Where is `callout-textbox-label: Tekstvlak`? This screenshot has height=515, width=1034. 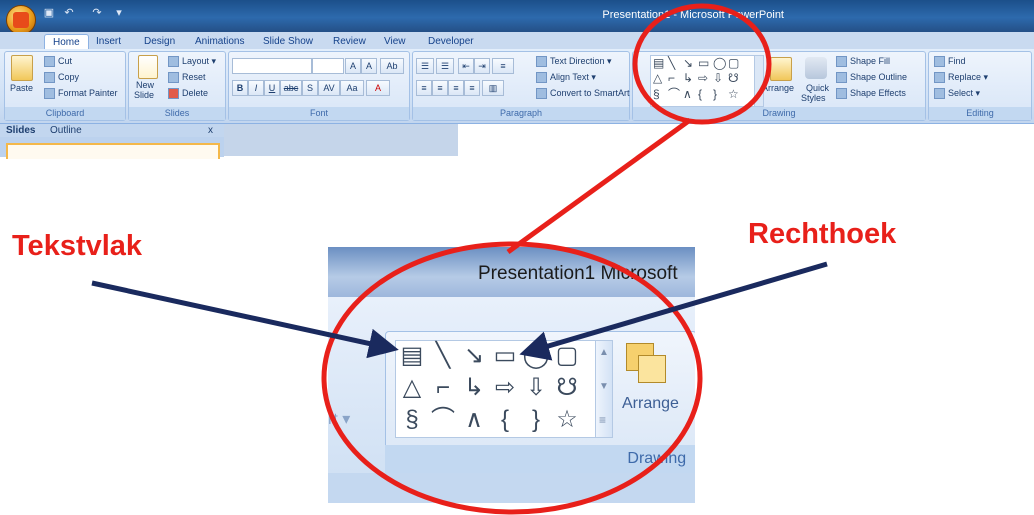
callout-textbox-label: Tekstvlak is located at coordinates (77, 246).